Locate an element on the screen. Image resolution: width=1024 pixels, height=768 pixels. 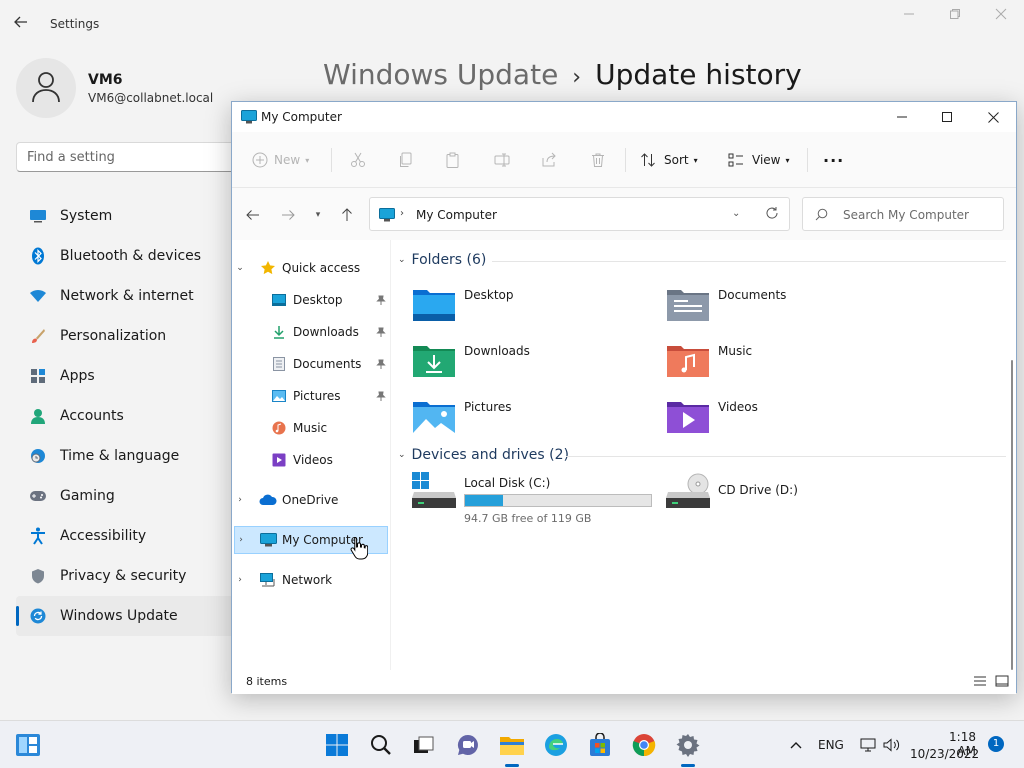
nav-item-apps: Apps is located at coordinates (131, 376).